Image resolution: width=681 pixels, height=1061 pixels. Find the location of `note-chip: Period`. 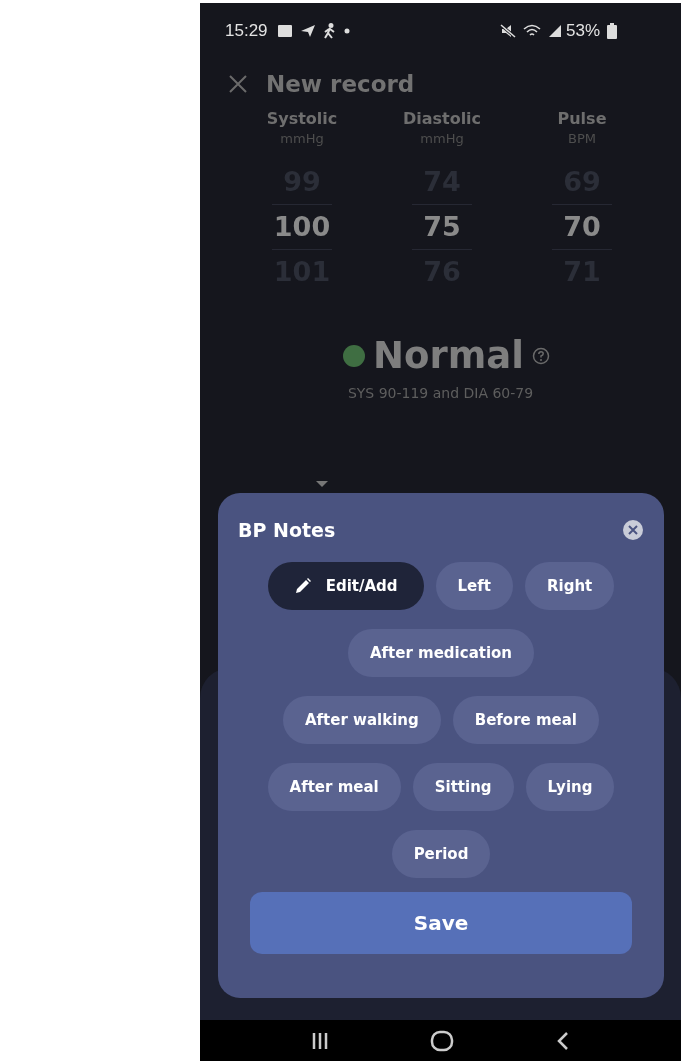

note-chip: Period is located at coordinates (441, 854).